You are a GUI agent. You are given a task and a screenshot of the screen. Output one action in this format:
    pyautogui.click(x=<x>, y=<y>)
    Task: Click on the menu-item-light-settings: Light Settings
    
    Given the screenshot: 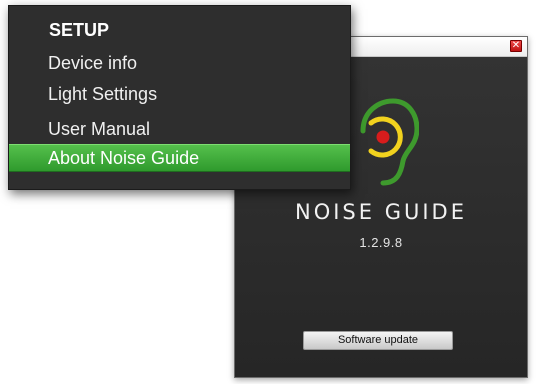 What is the action you would take?
    pyautogui.click(x=102, y=94)
    